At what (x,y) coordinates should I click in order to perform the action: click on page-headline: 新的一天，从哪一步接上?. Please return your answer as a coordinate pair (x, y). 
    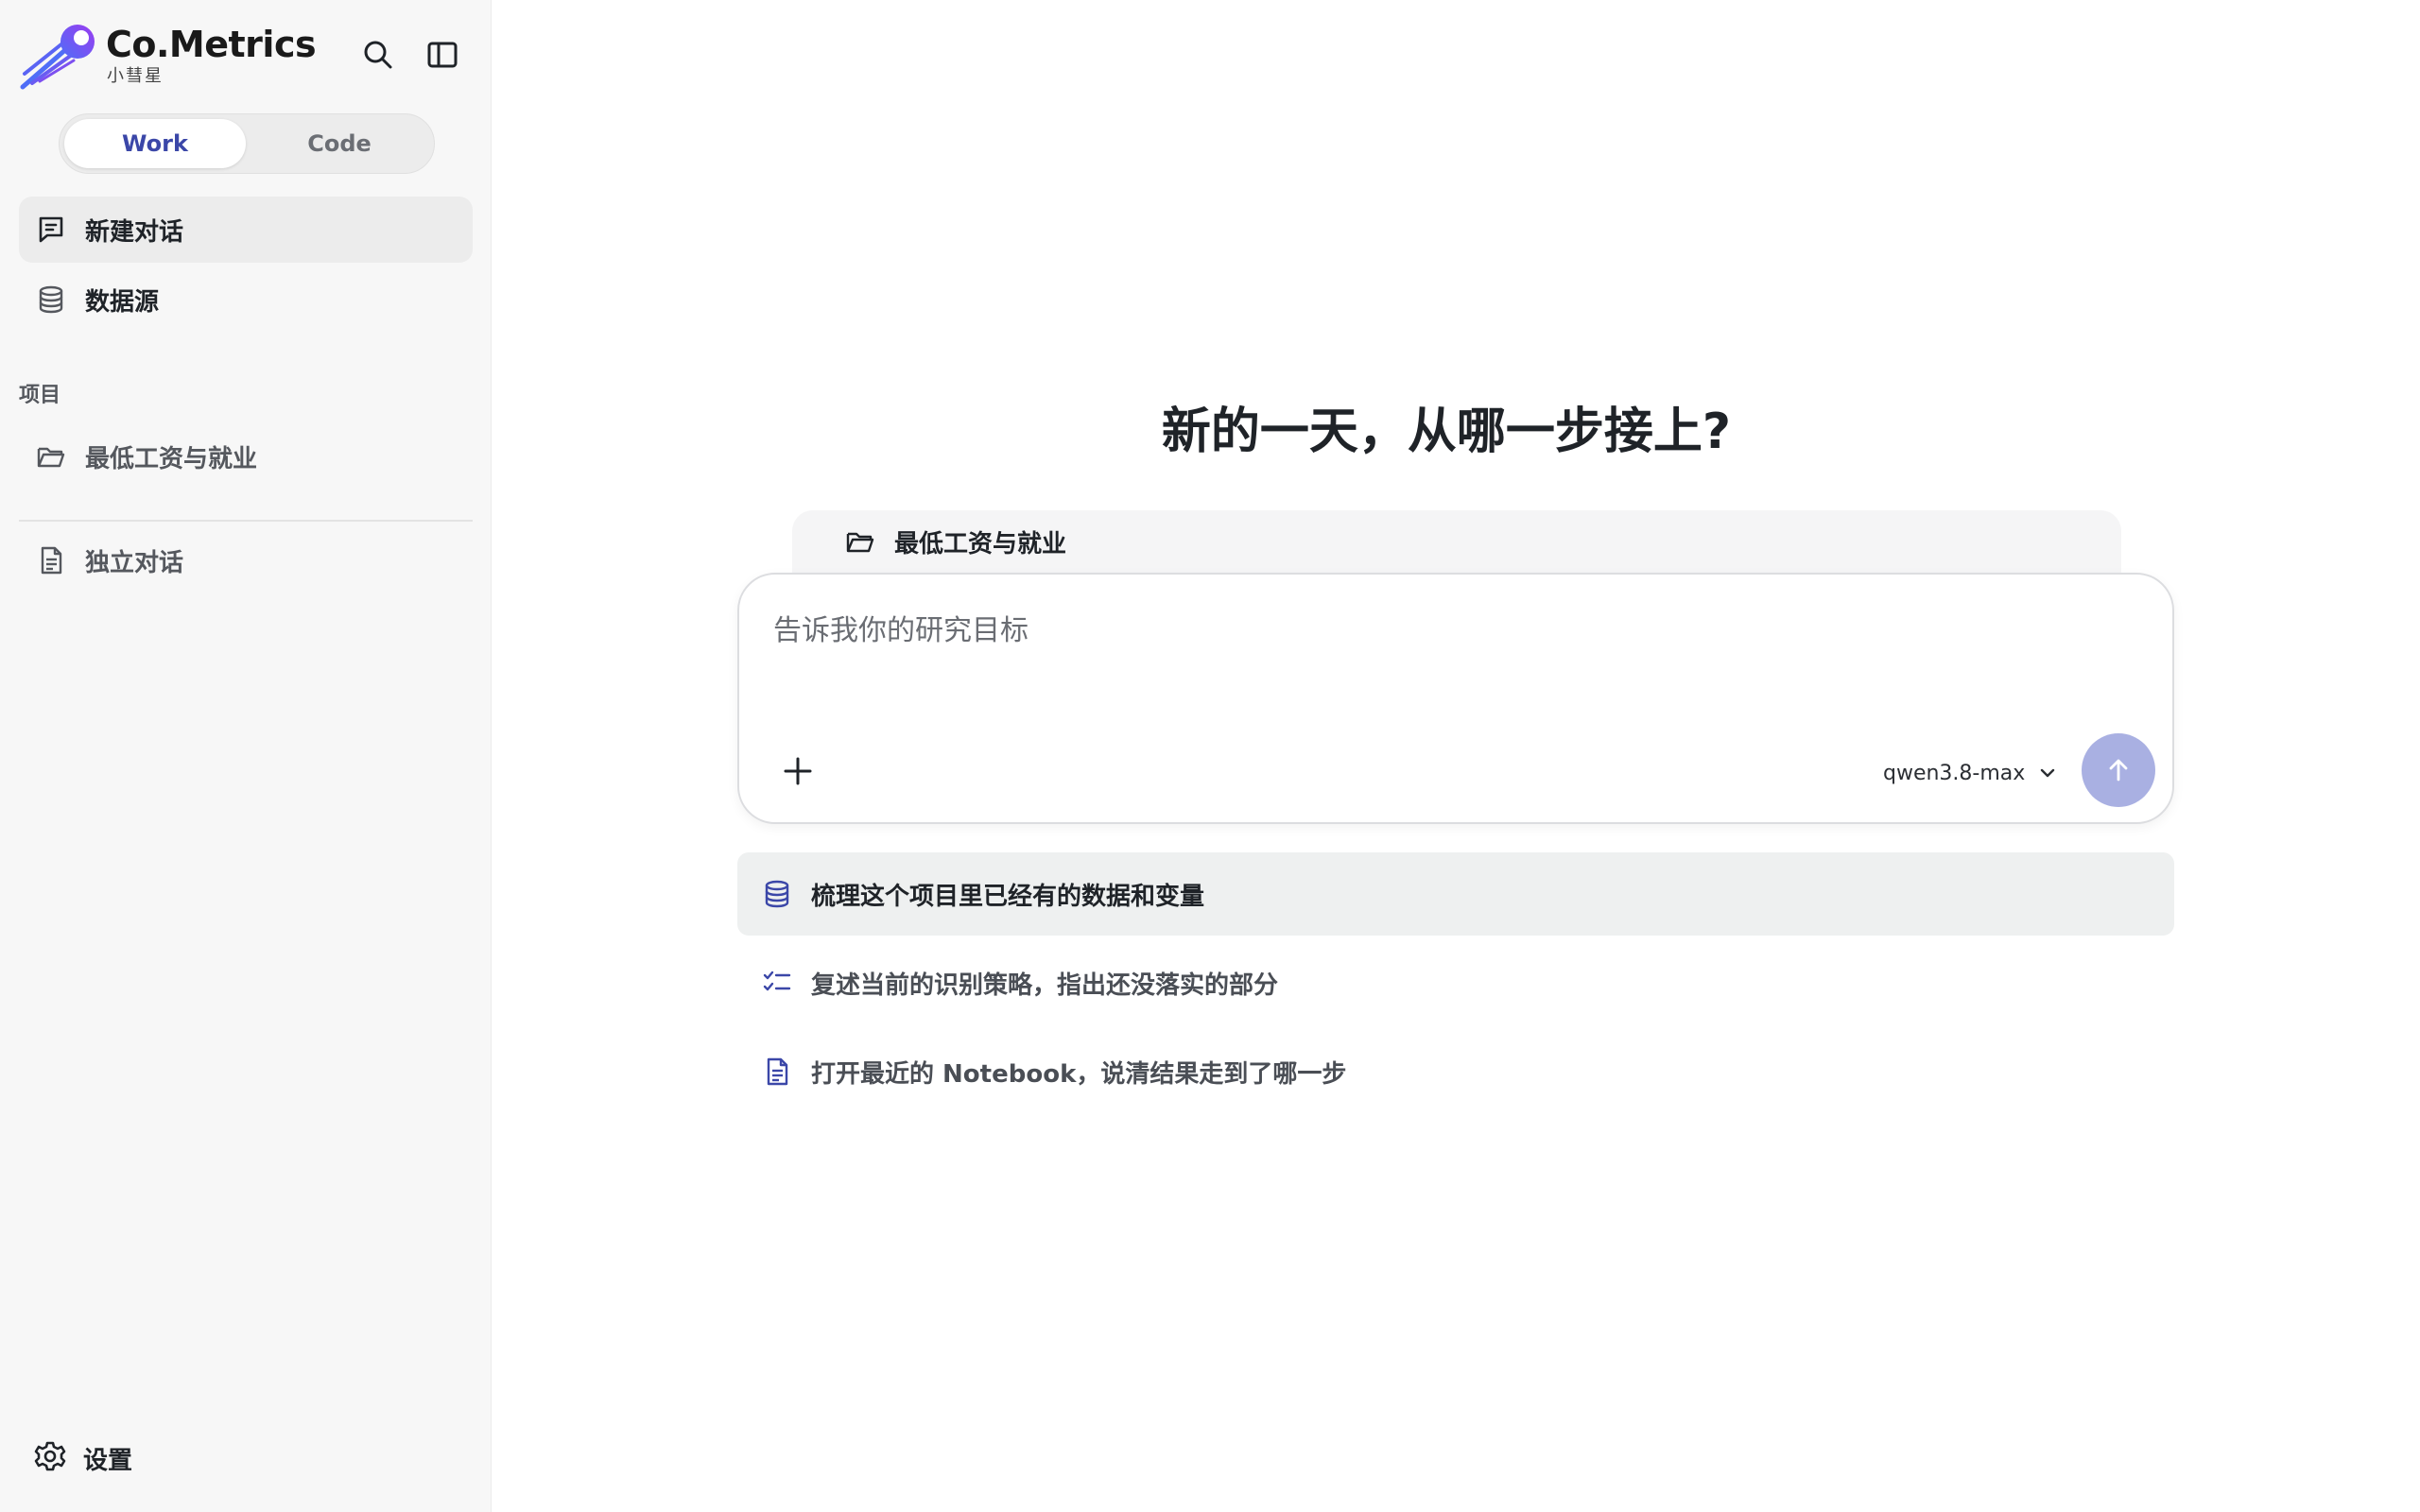
    Looking at the image, I should click on (1446, 432).